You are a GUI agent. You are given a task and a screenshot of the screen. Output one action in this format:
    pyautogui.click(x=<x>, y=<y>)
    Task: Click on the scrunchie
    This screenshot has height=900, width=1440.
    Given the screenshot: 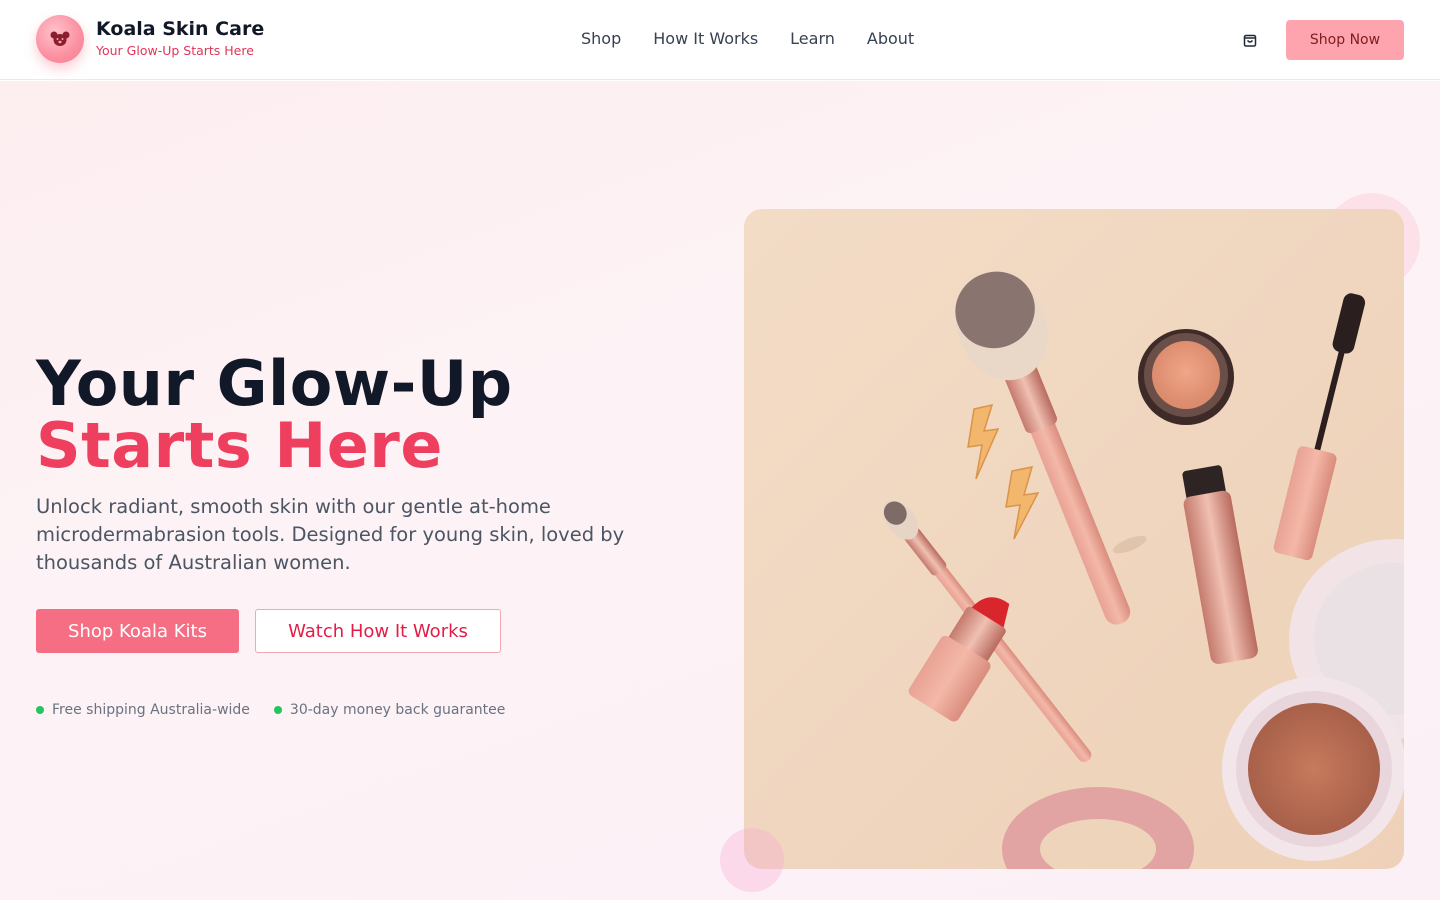 What is the action you would take?
    pyautogui.click(x=1098, y=828)
    